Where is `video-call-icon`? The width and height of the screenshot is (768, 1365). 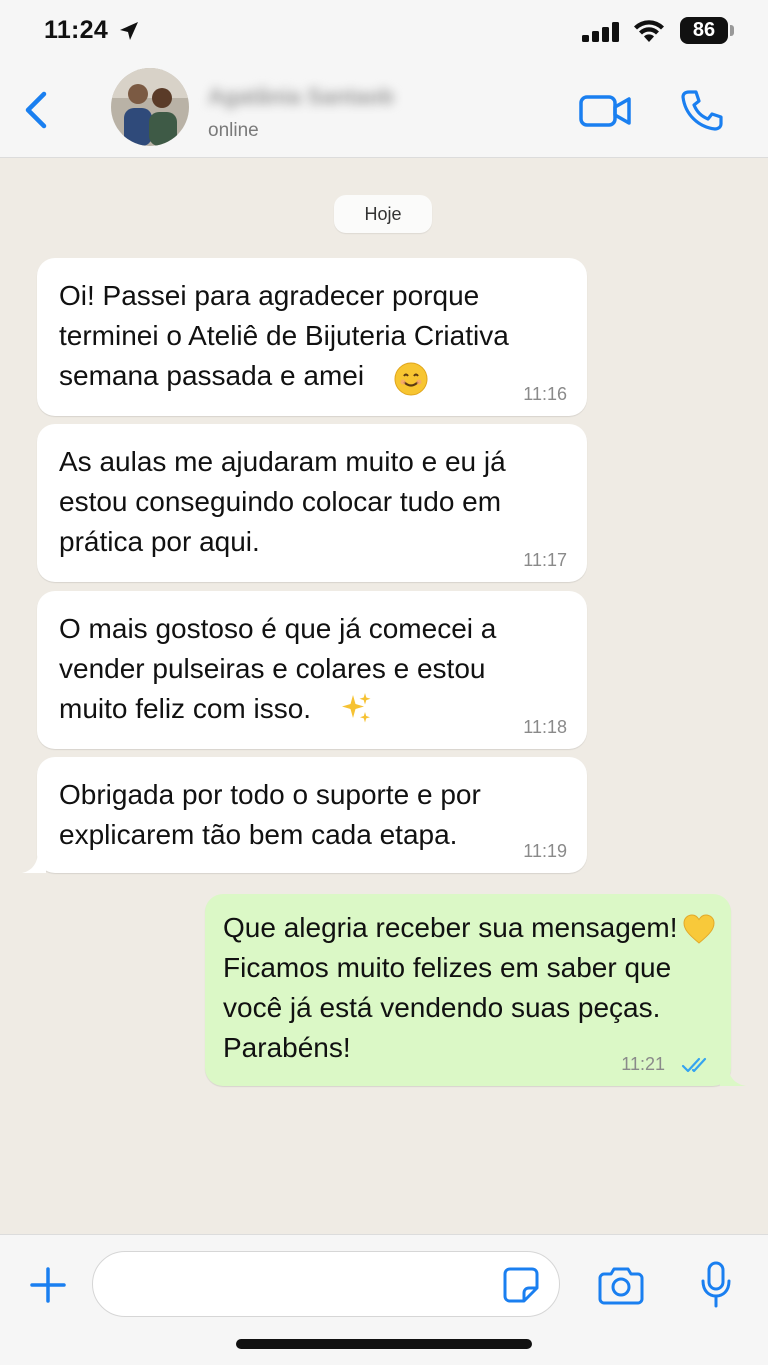
video-call-icon is located at coordinates (605, 111).